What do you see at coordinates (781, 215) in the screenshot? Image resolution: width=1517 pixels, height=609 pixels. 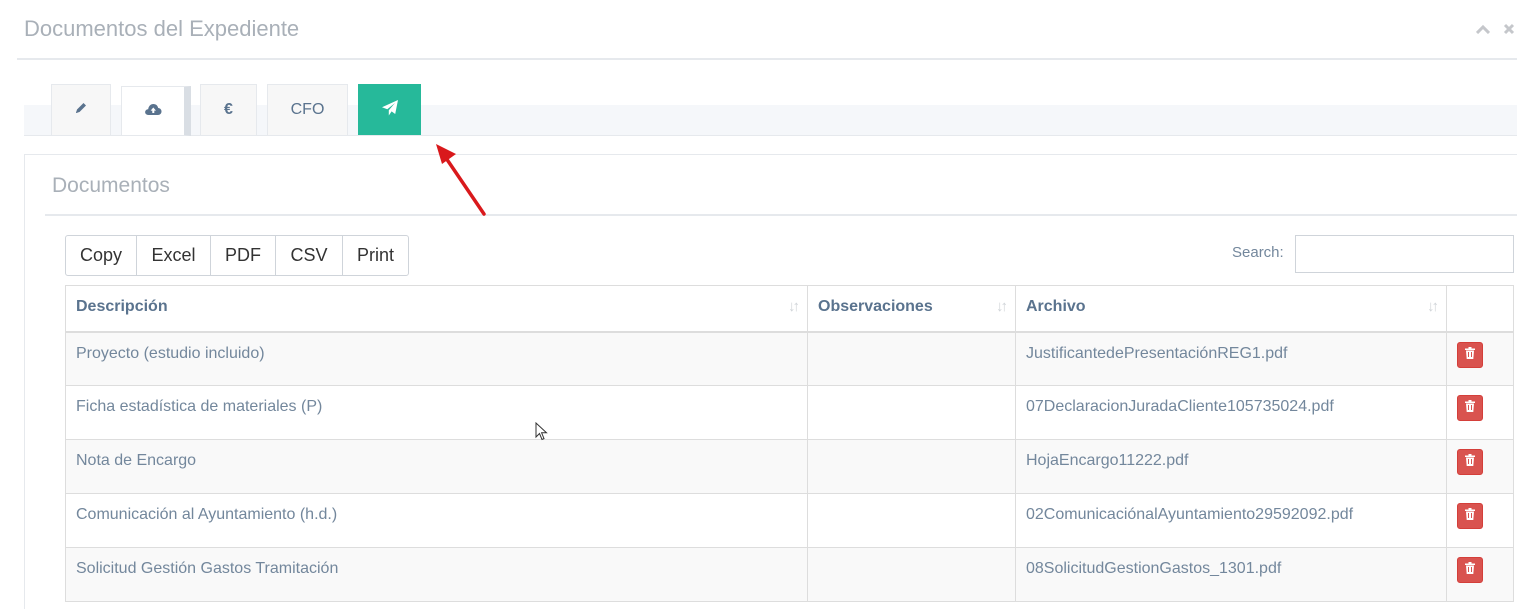 I see `section-divider` at bounding box center [781, 215].